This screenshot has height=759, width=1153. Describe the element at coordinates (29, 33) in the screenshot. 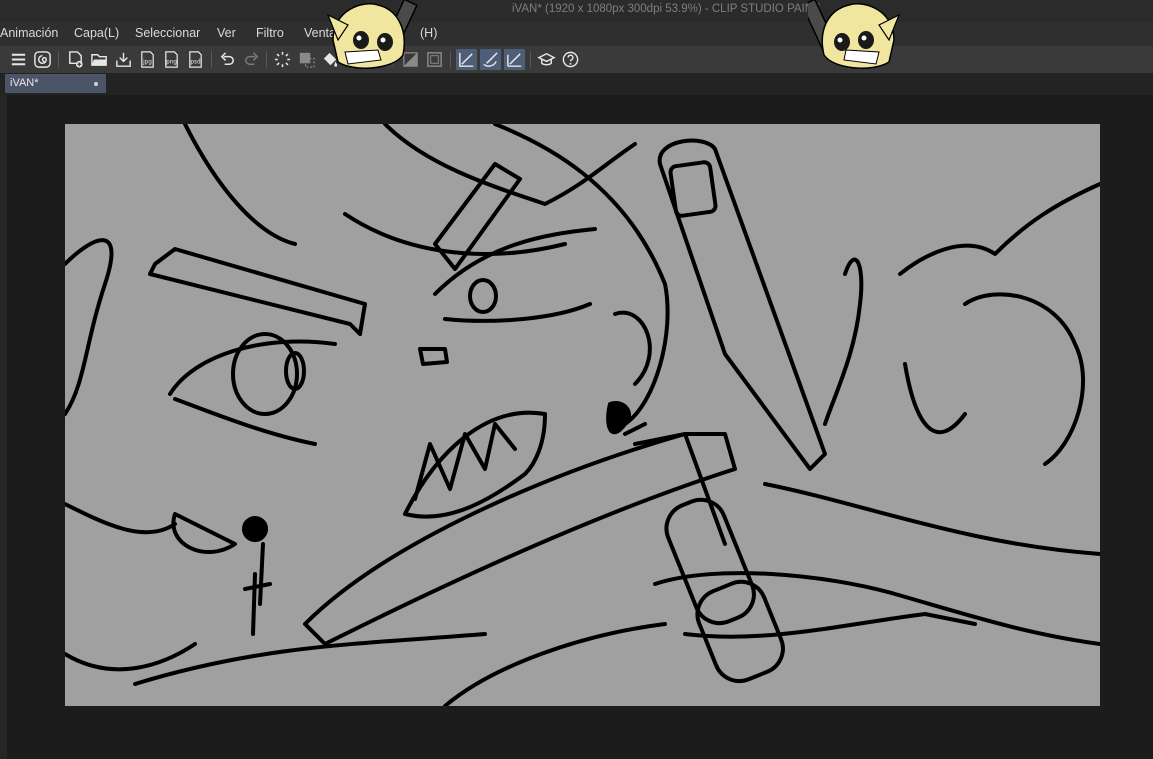

I see `menu-item-animacion: Animación` at that location.